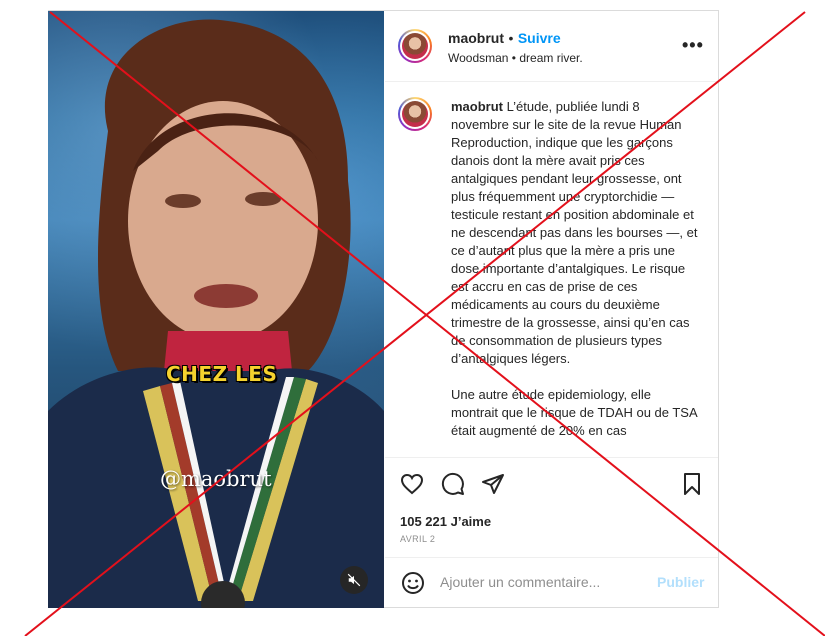  I want to click on share-button, so click(493, 484).